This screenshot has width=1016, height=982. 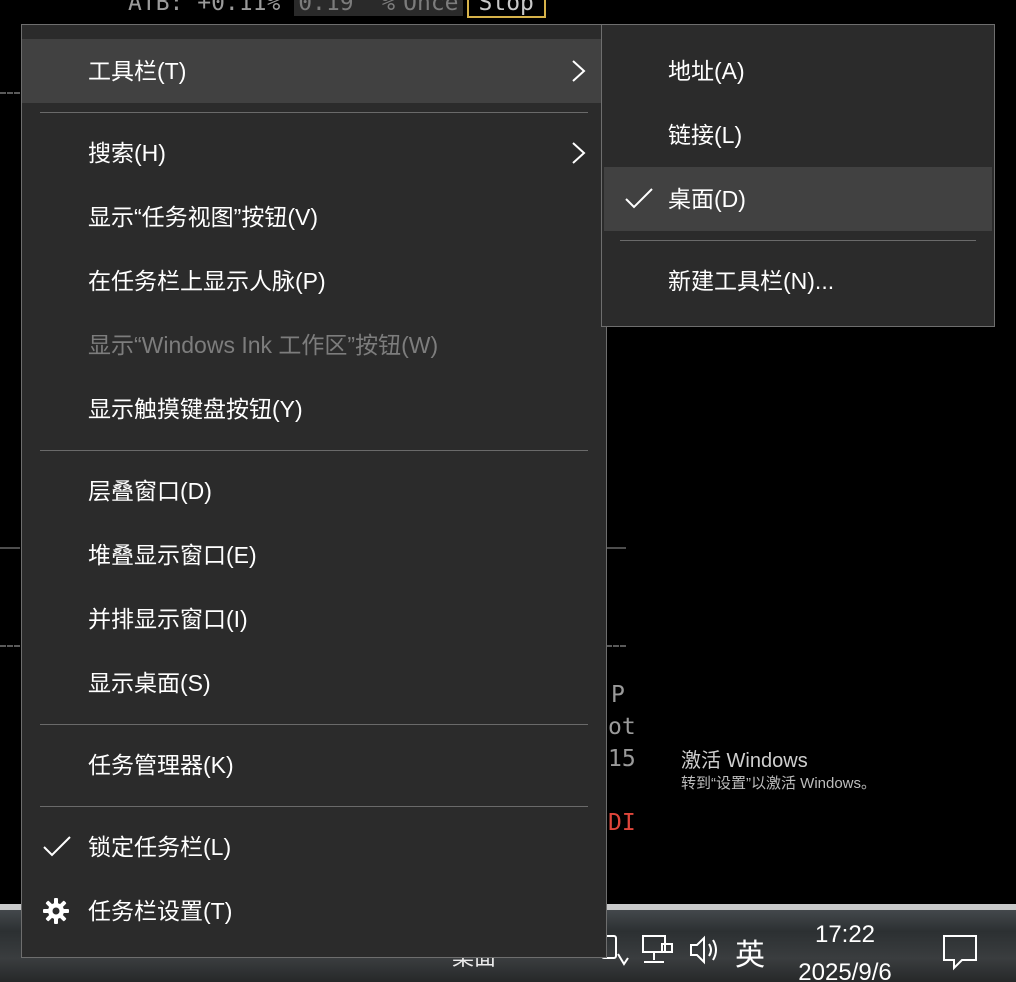 I want to click on menu-item-show-desktop: 显示桌面(S), so click(x=314, y=683).